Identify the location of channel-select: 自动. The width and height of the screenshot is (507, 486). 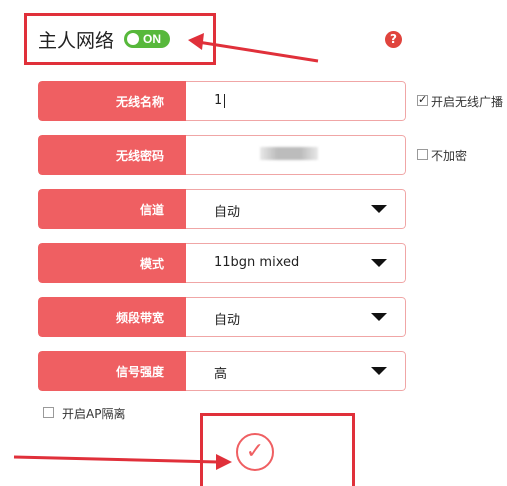
(296, 209).